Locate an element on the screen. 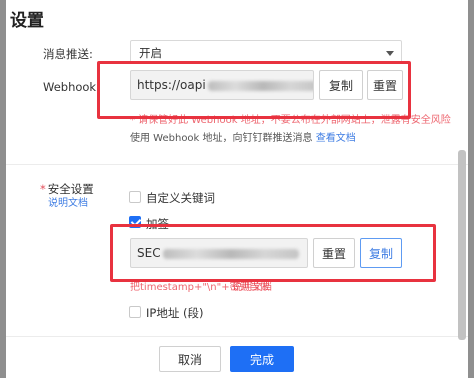  webhook-usage-text: 使用 Webhook 地址，向钉钉群推送消息 查看文档 is located at coordinates (243, 136).